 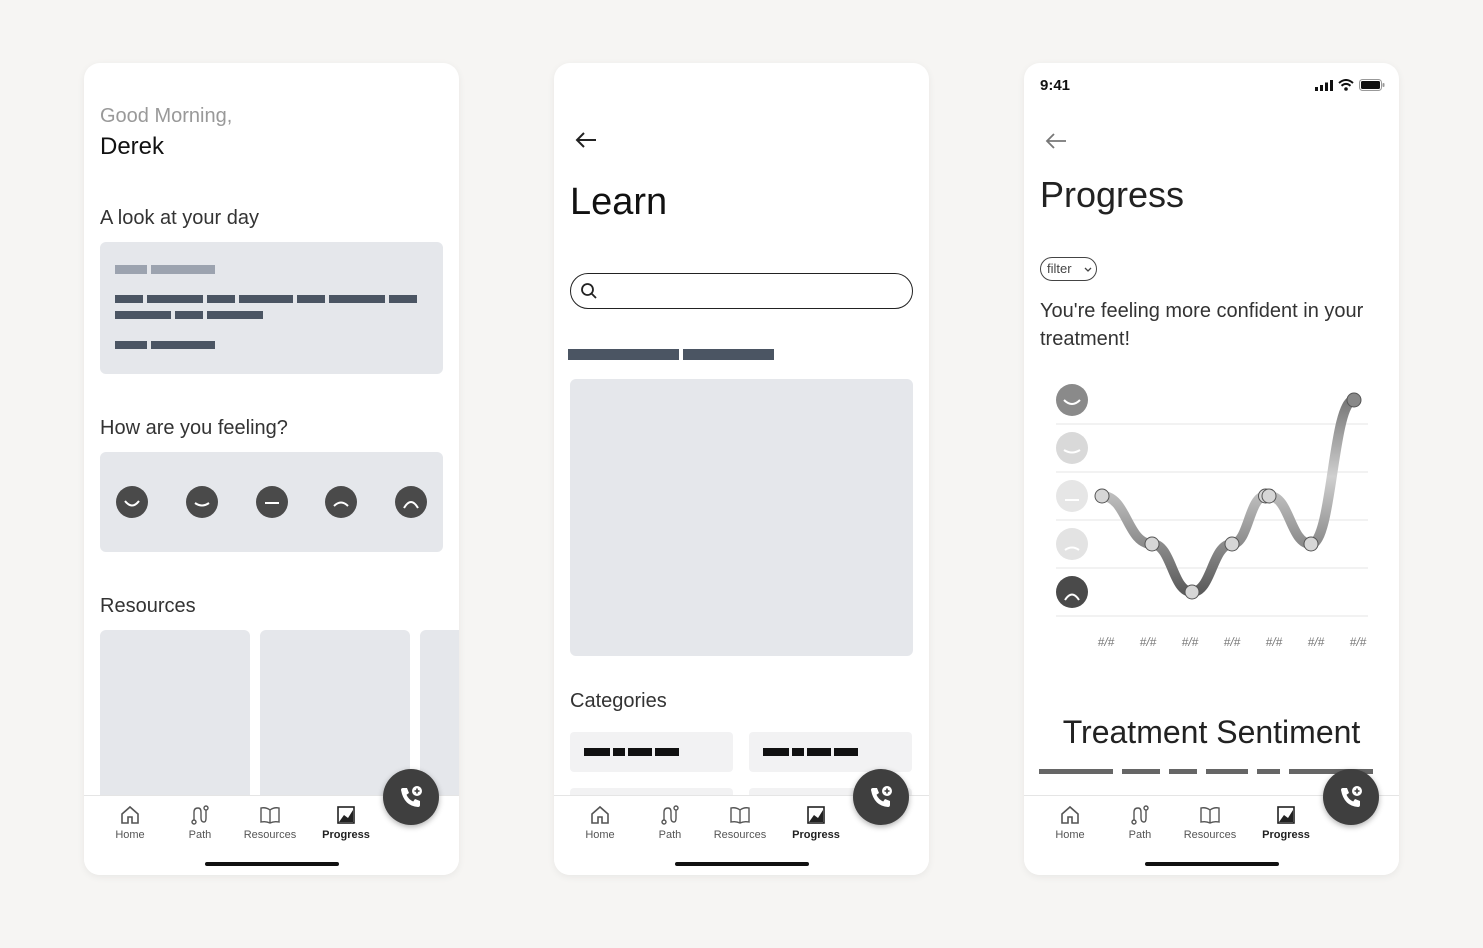 I want to click on filter-label: filter, so click(x=1059, y=268).